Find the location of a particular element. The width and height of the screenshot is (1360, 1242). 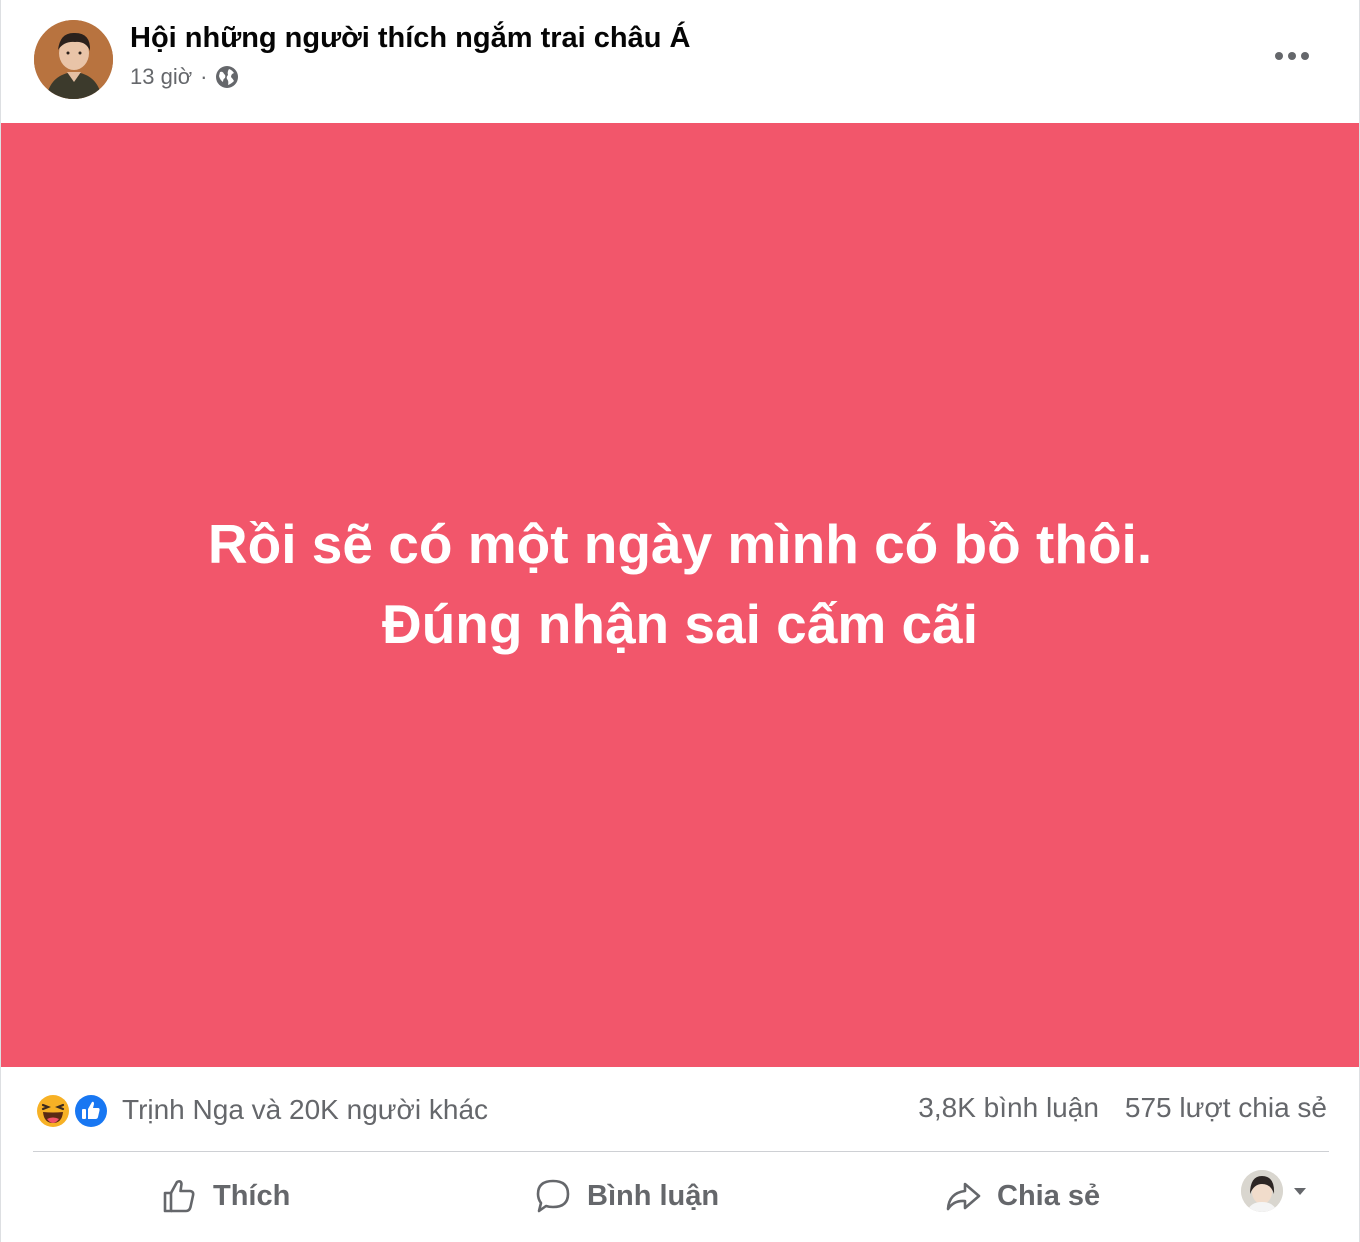

author-name: Hội những người thích ngắm trai châu Á is located at coordinates (410, 38).